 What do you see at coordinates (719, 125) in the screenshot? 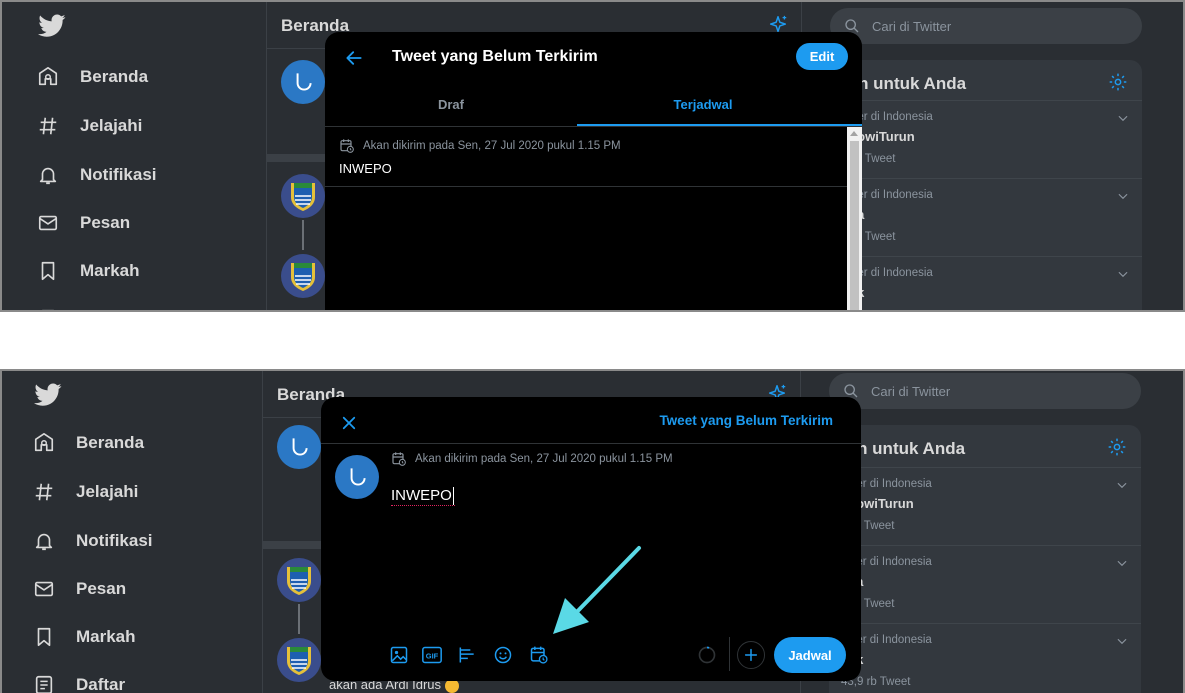
I see `active-tab-indicator` at bounding box center [719, 125].